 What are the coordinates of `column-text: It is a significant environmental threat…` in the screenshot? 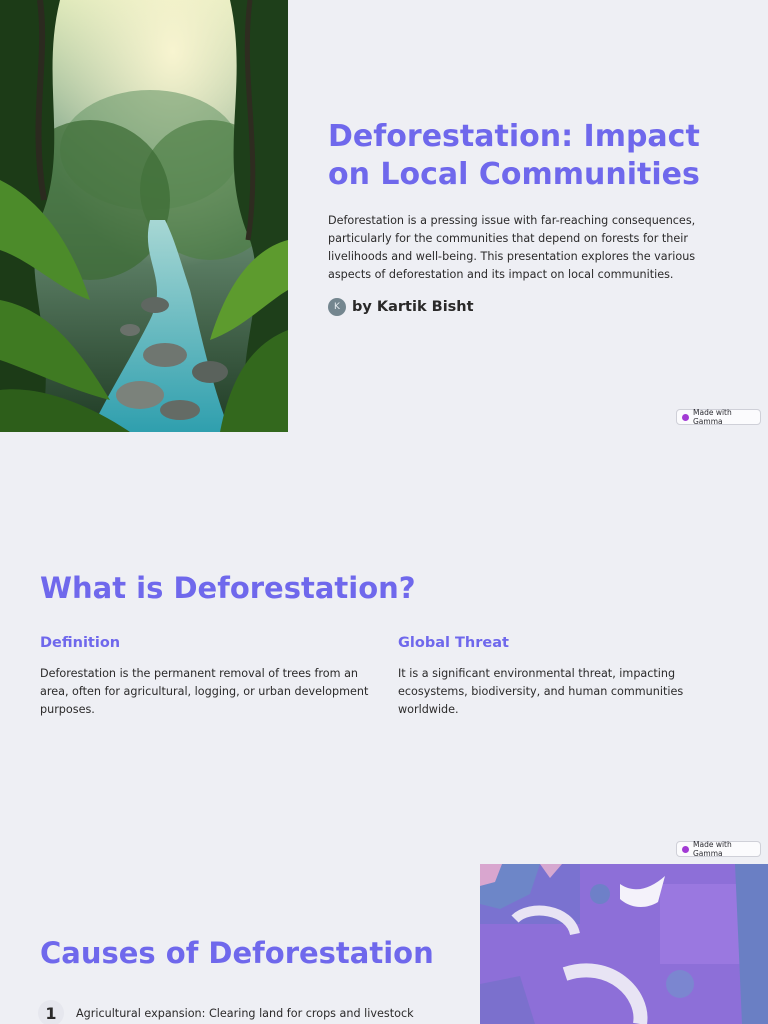 It's located at (541, 691).